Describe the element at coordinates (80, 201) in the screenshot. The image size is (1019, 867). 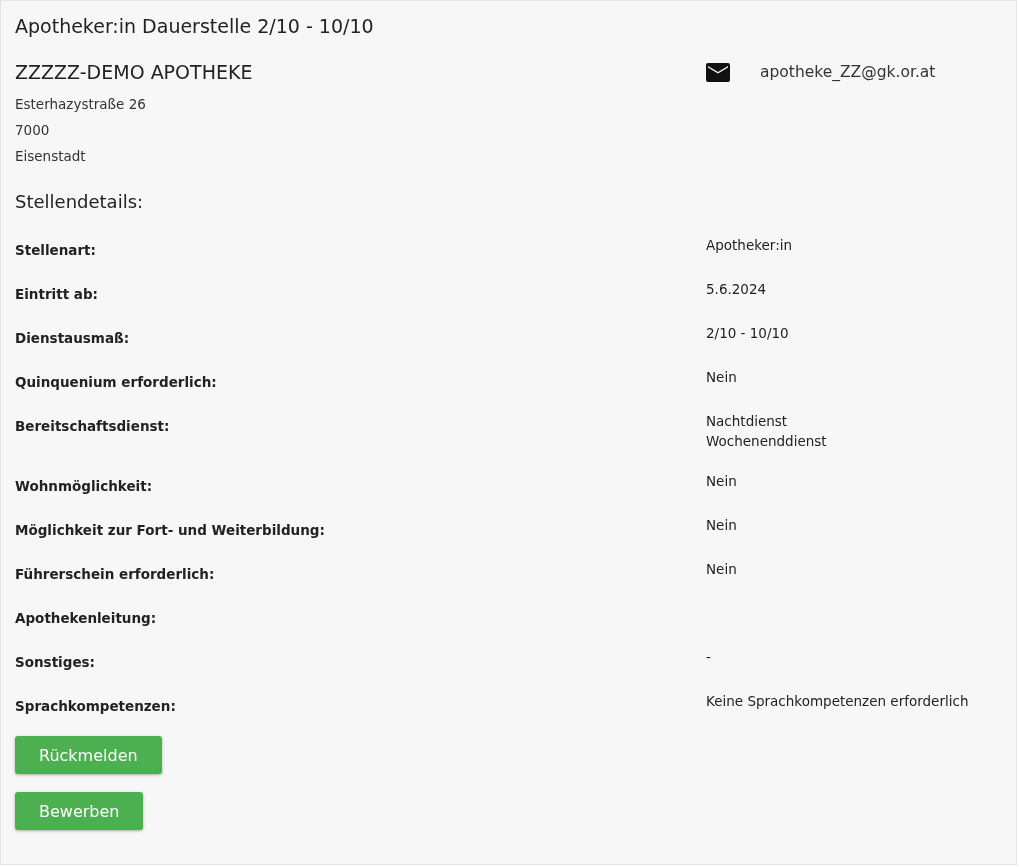
I see `section-title: Stellendetails:` at that location.